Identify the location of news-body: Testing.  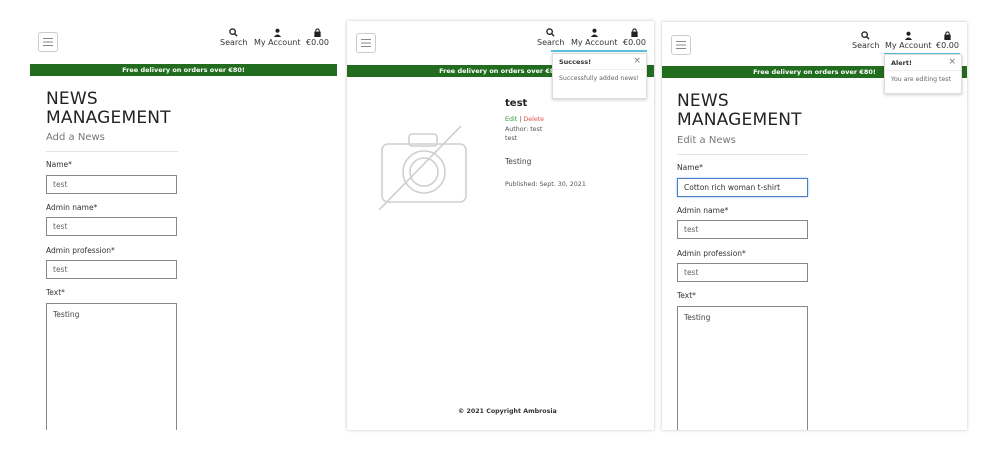
(518, 161).